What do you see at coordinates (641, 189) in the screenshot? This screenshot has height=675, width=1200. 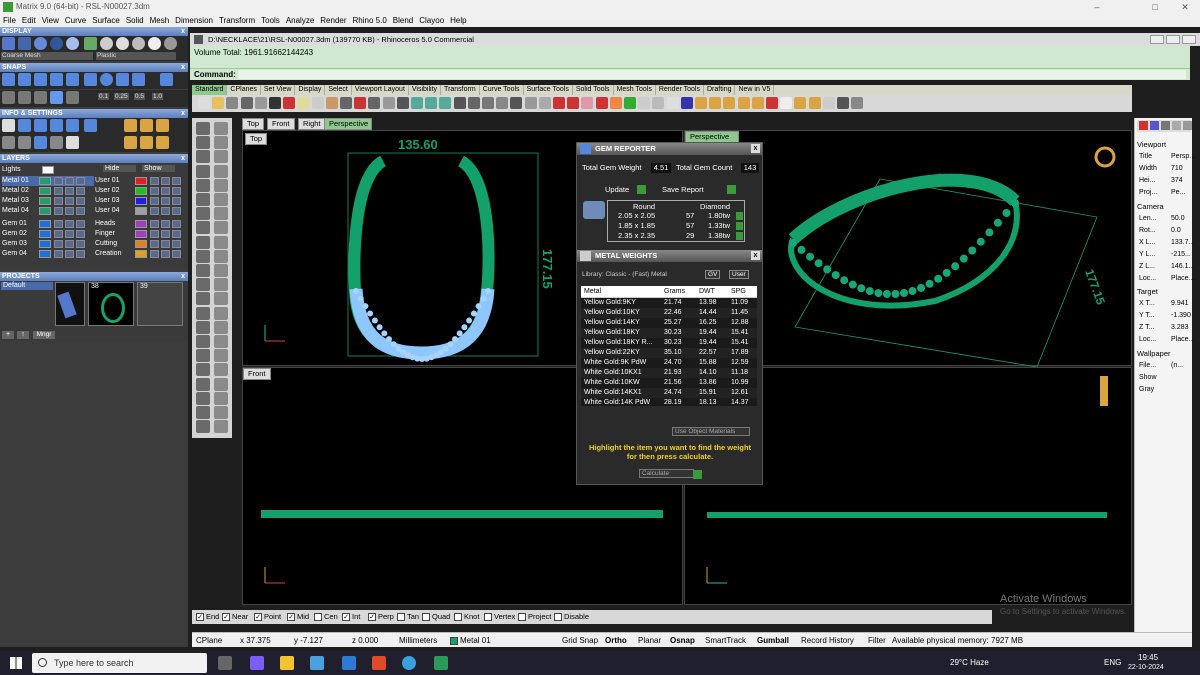 I see `update-go-icon` at bounding box center [641, 189].